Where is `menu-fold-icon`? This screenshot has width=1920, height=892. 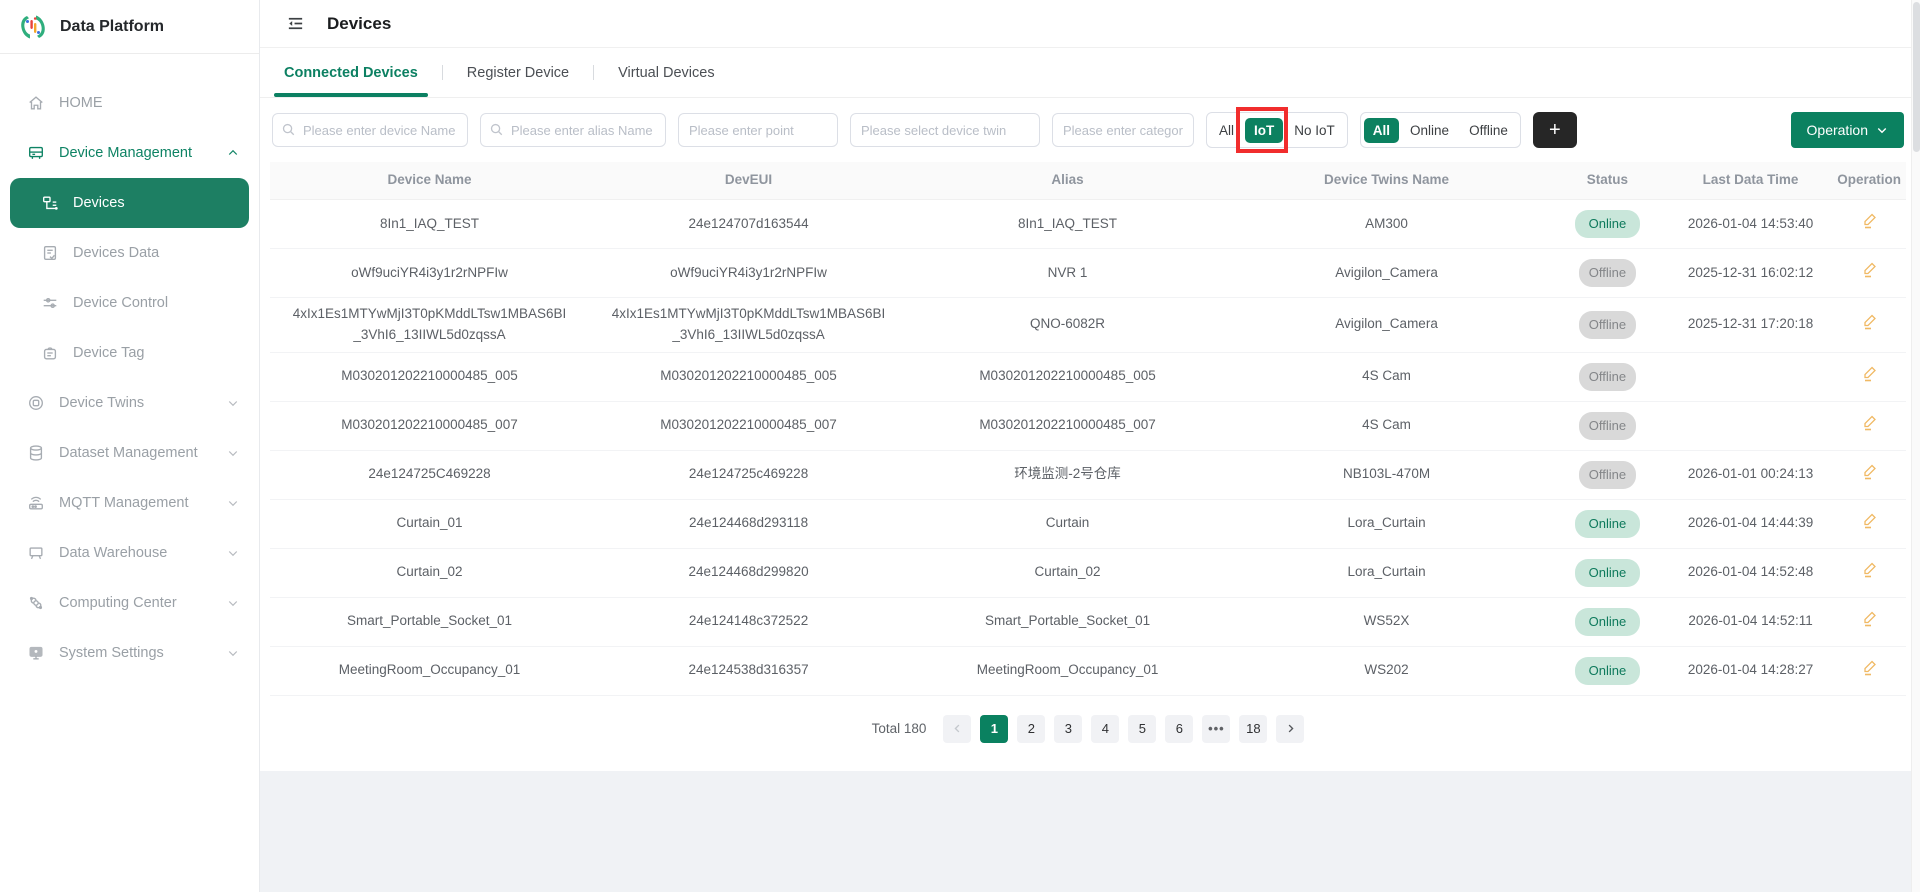
menu-fold-icon is located at coordinates (295, 23).